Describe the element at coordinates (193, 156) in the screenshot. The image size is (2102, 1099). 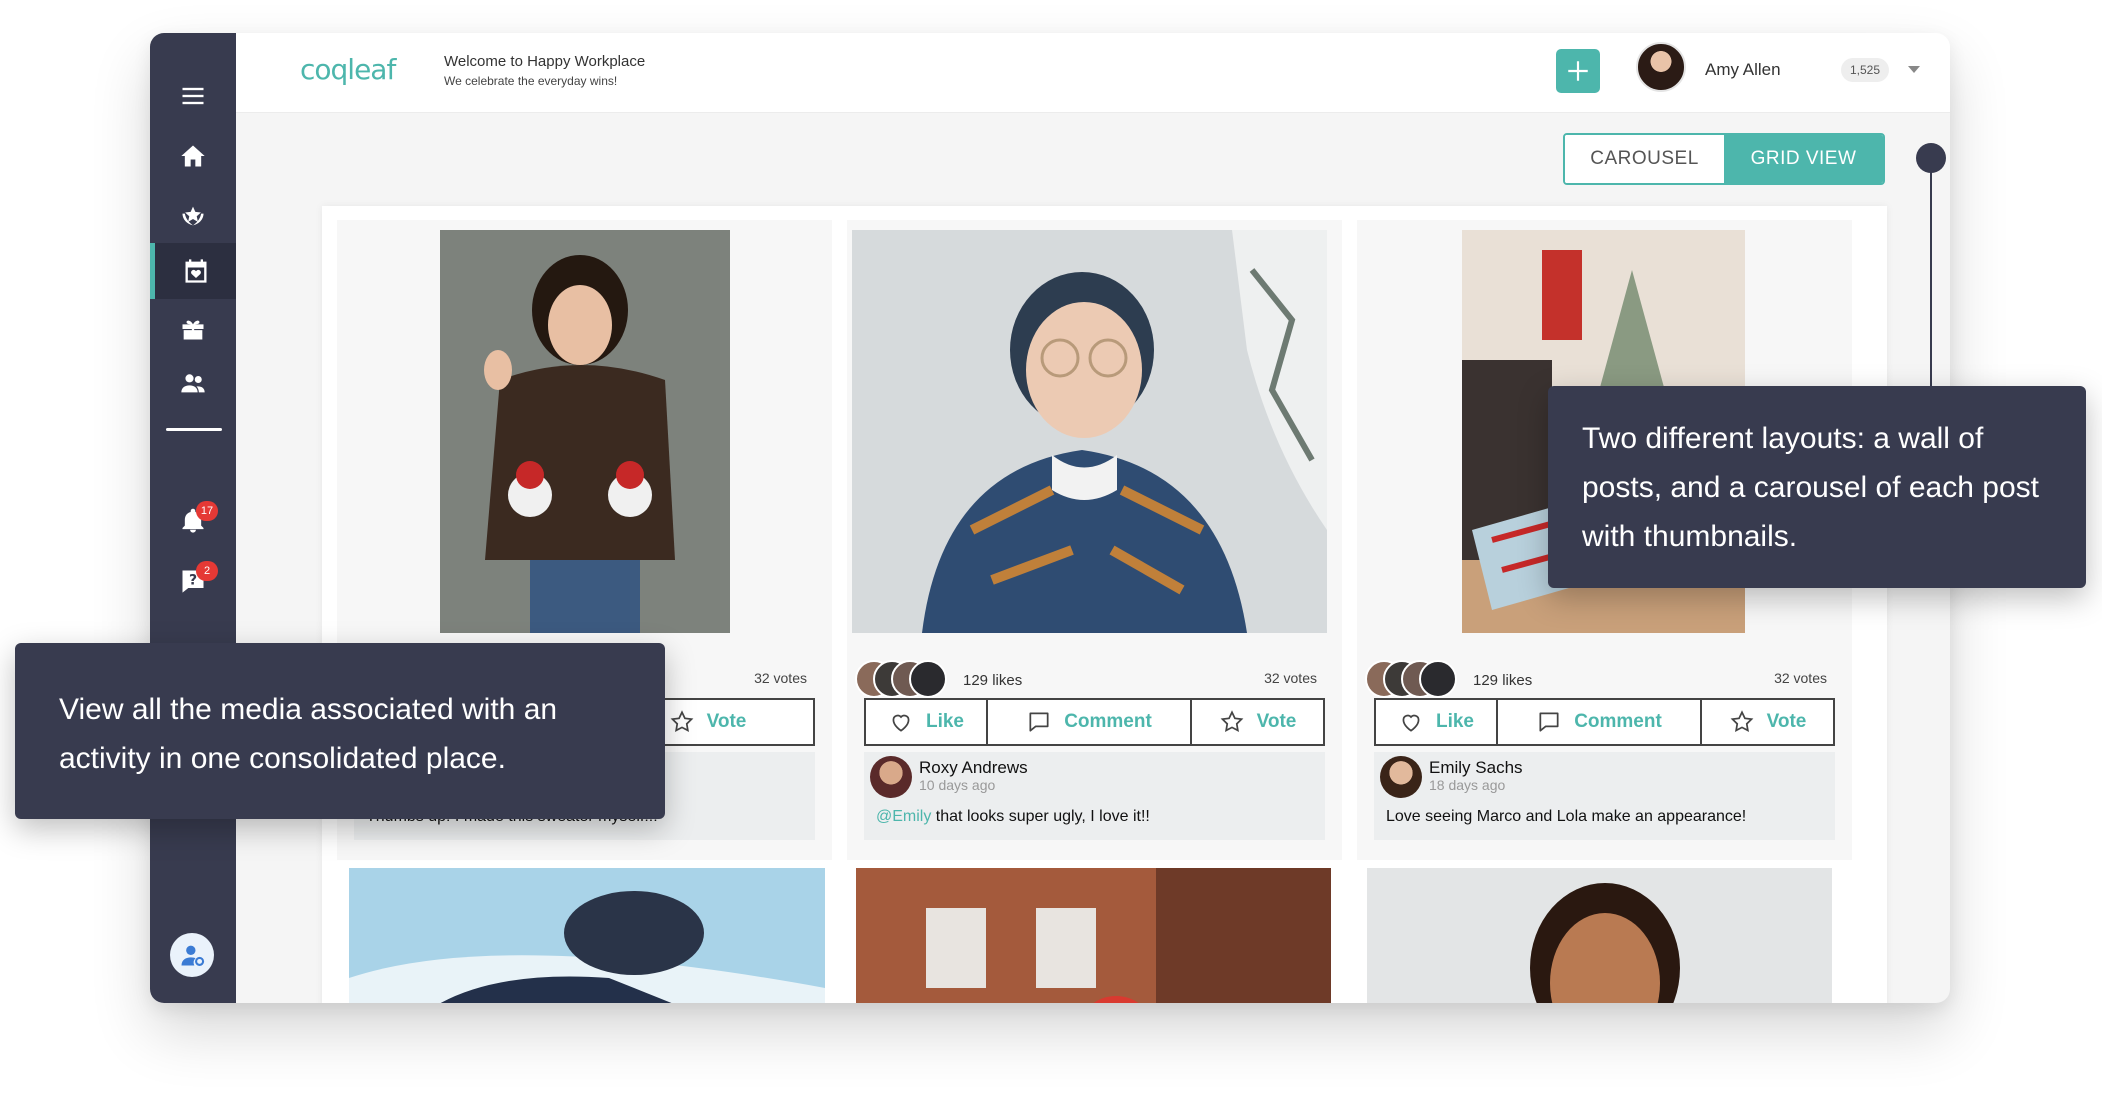
I see `home-icon` at that location.